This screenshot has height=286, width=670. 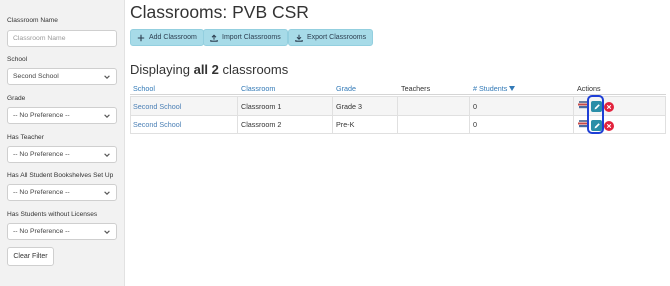 What do you see at coordinates (32, 20) in the screenshot?
I see `classroom-name-label: Classroom Name` at bounding box center [32, 20].